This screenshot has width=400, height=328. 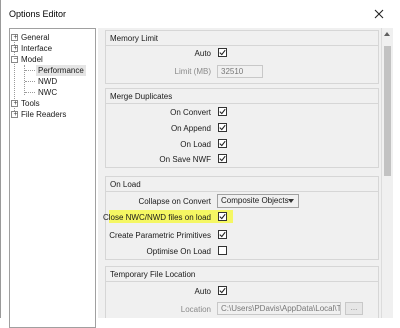 I want to click on vertical-scrollbar, so click(x=387, y=173).